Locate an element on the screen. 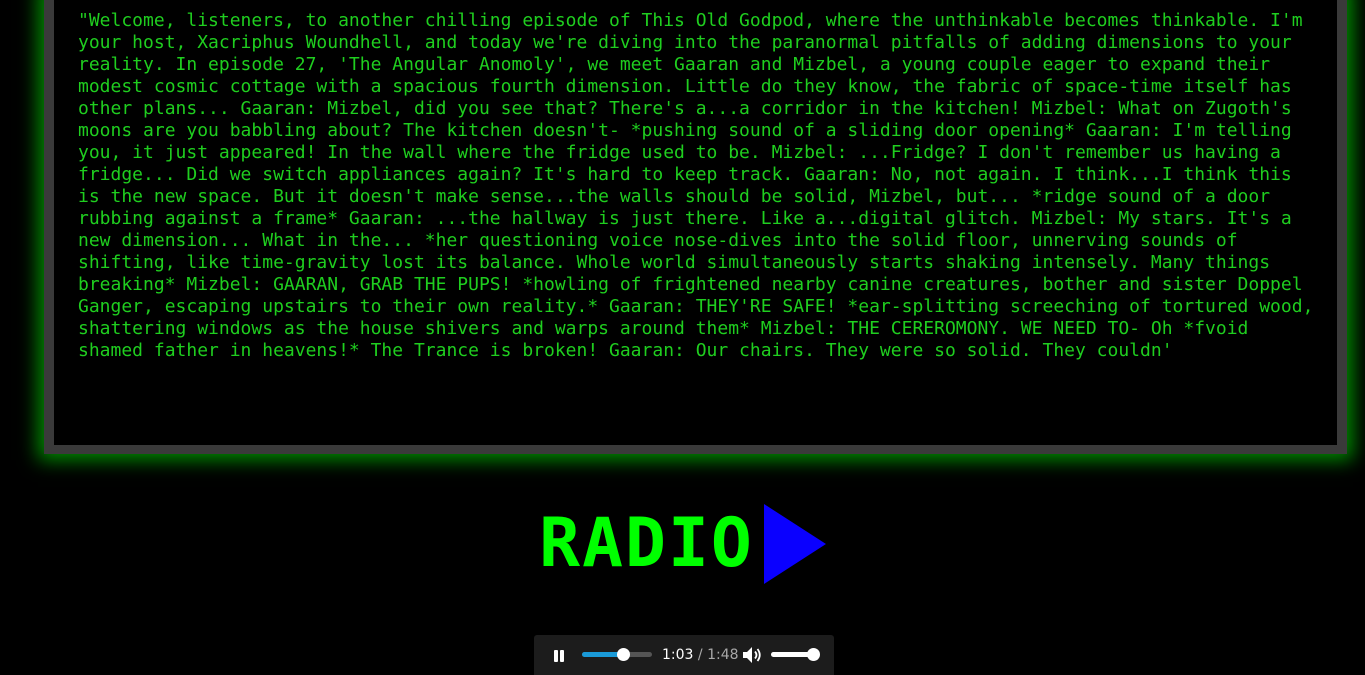 This screenshot has width=1365, height=675. radio-header: RADIO is located at coordinates (682, 544).